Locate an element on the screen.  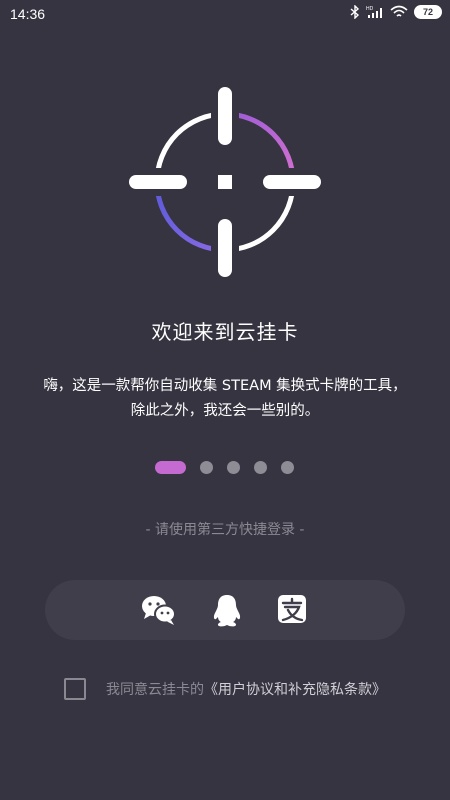
qq-icon is located at coordinates (227, 611).